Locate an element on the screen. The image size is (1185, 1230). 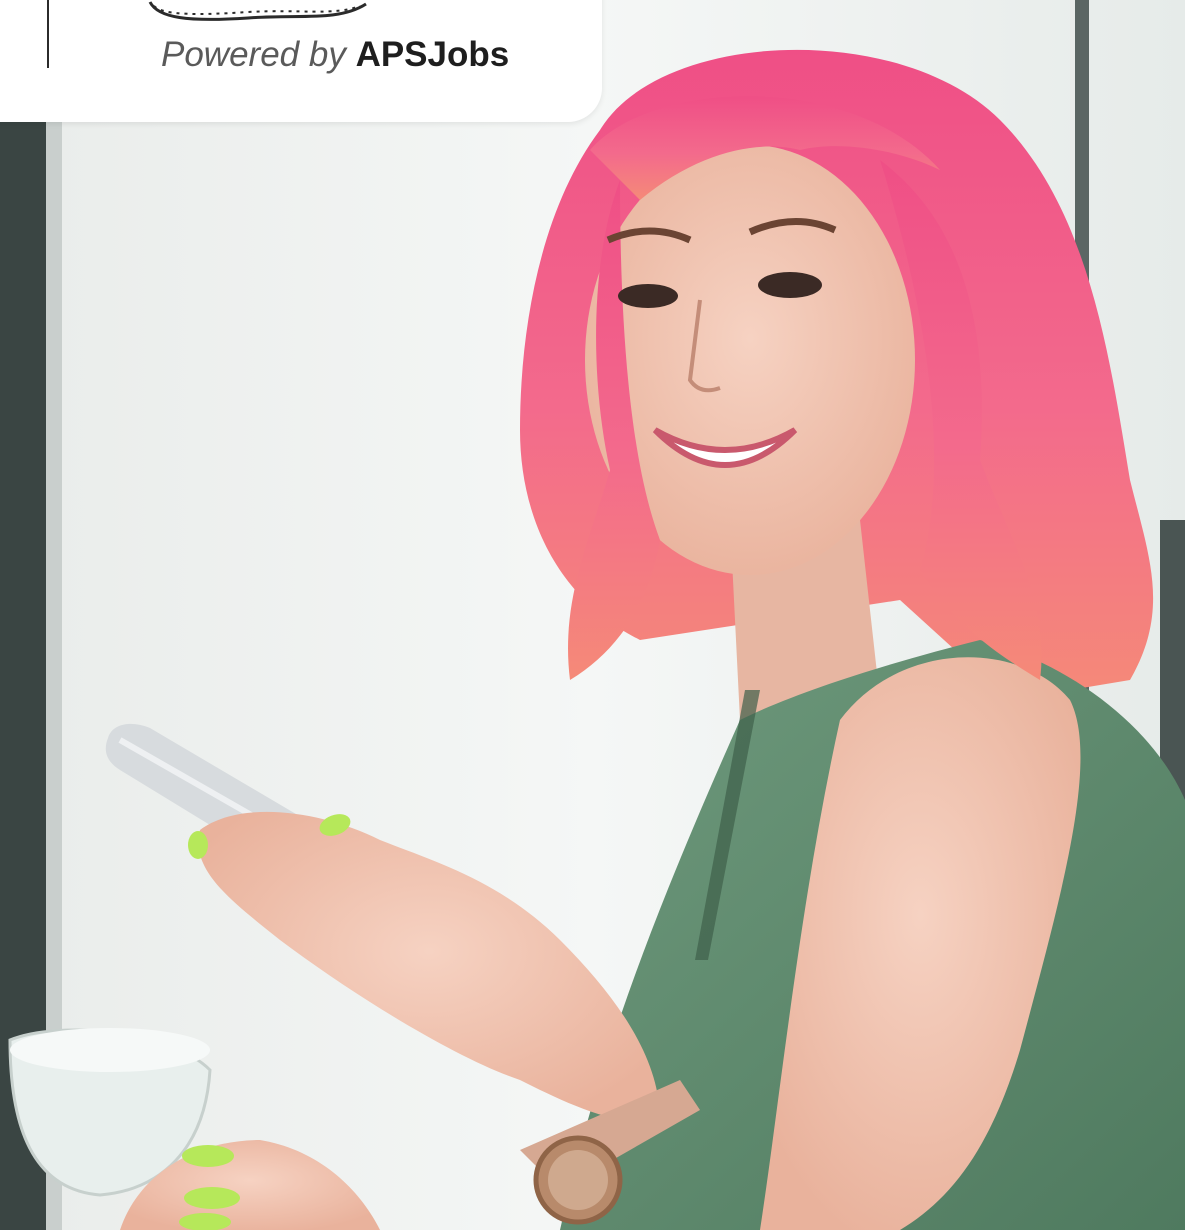
eye-right is located at coordinates (790, 285).